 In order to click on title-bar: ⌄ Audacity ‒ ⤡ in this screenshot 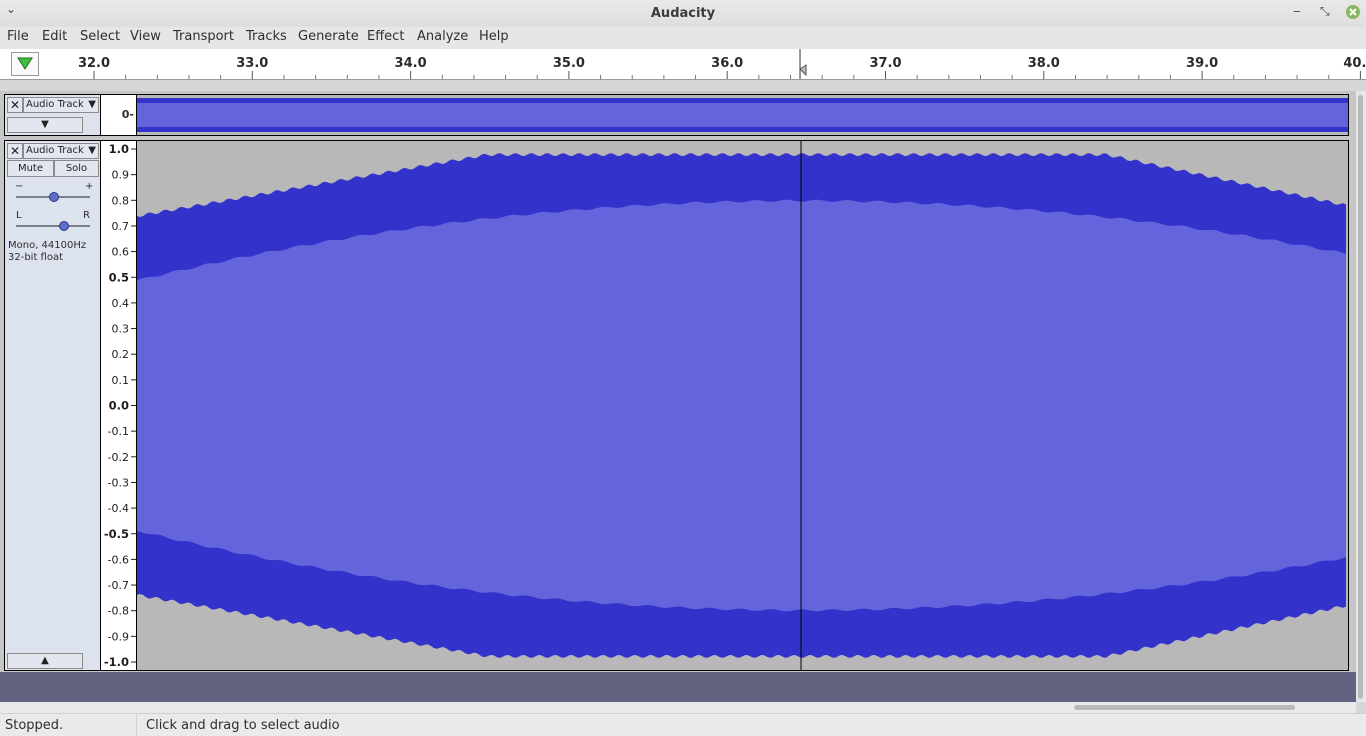, I will do `click(683, 14)`.